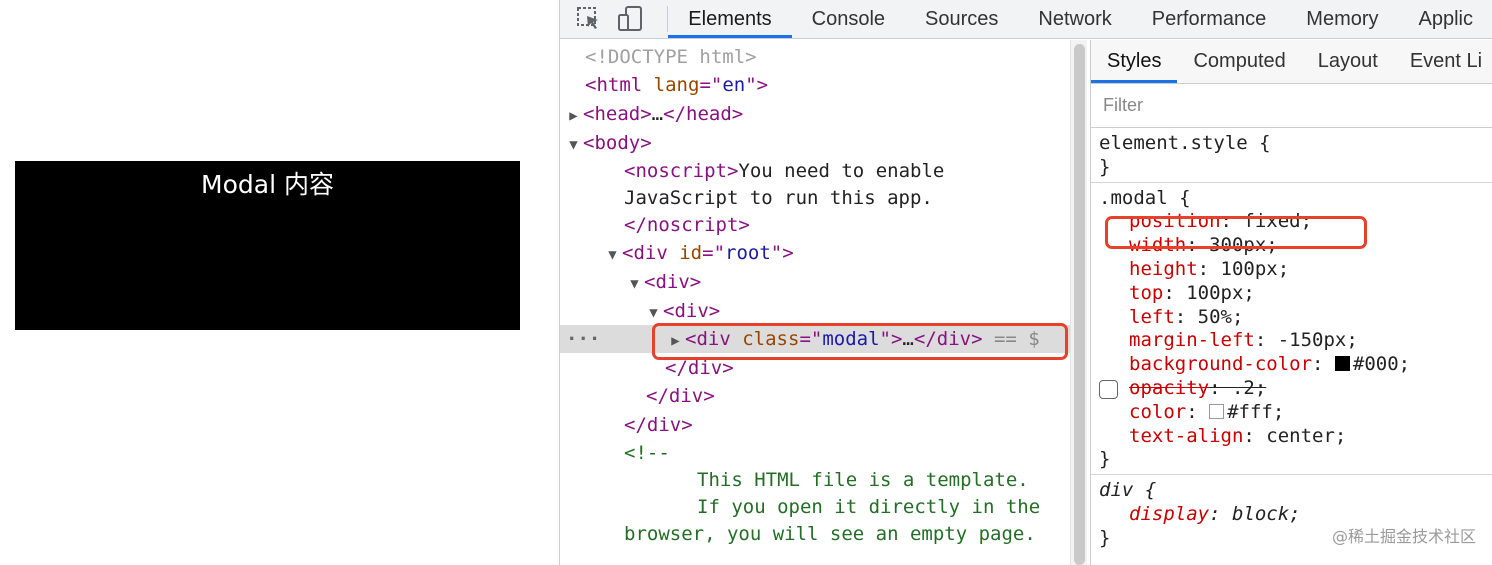 Image resolution: width=1492 pixels, height=565 pixels. What do you see at coordinates (850, 282) in the screenshot?
I see `tree-node-div: ▼ <div>` at bounding box center [850, 282].